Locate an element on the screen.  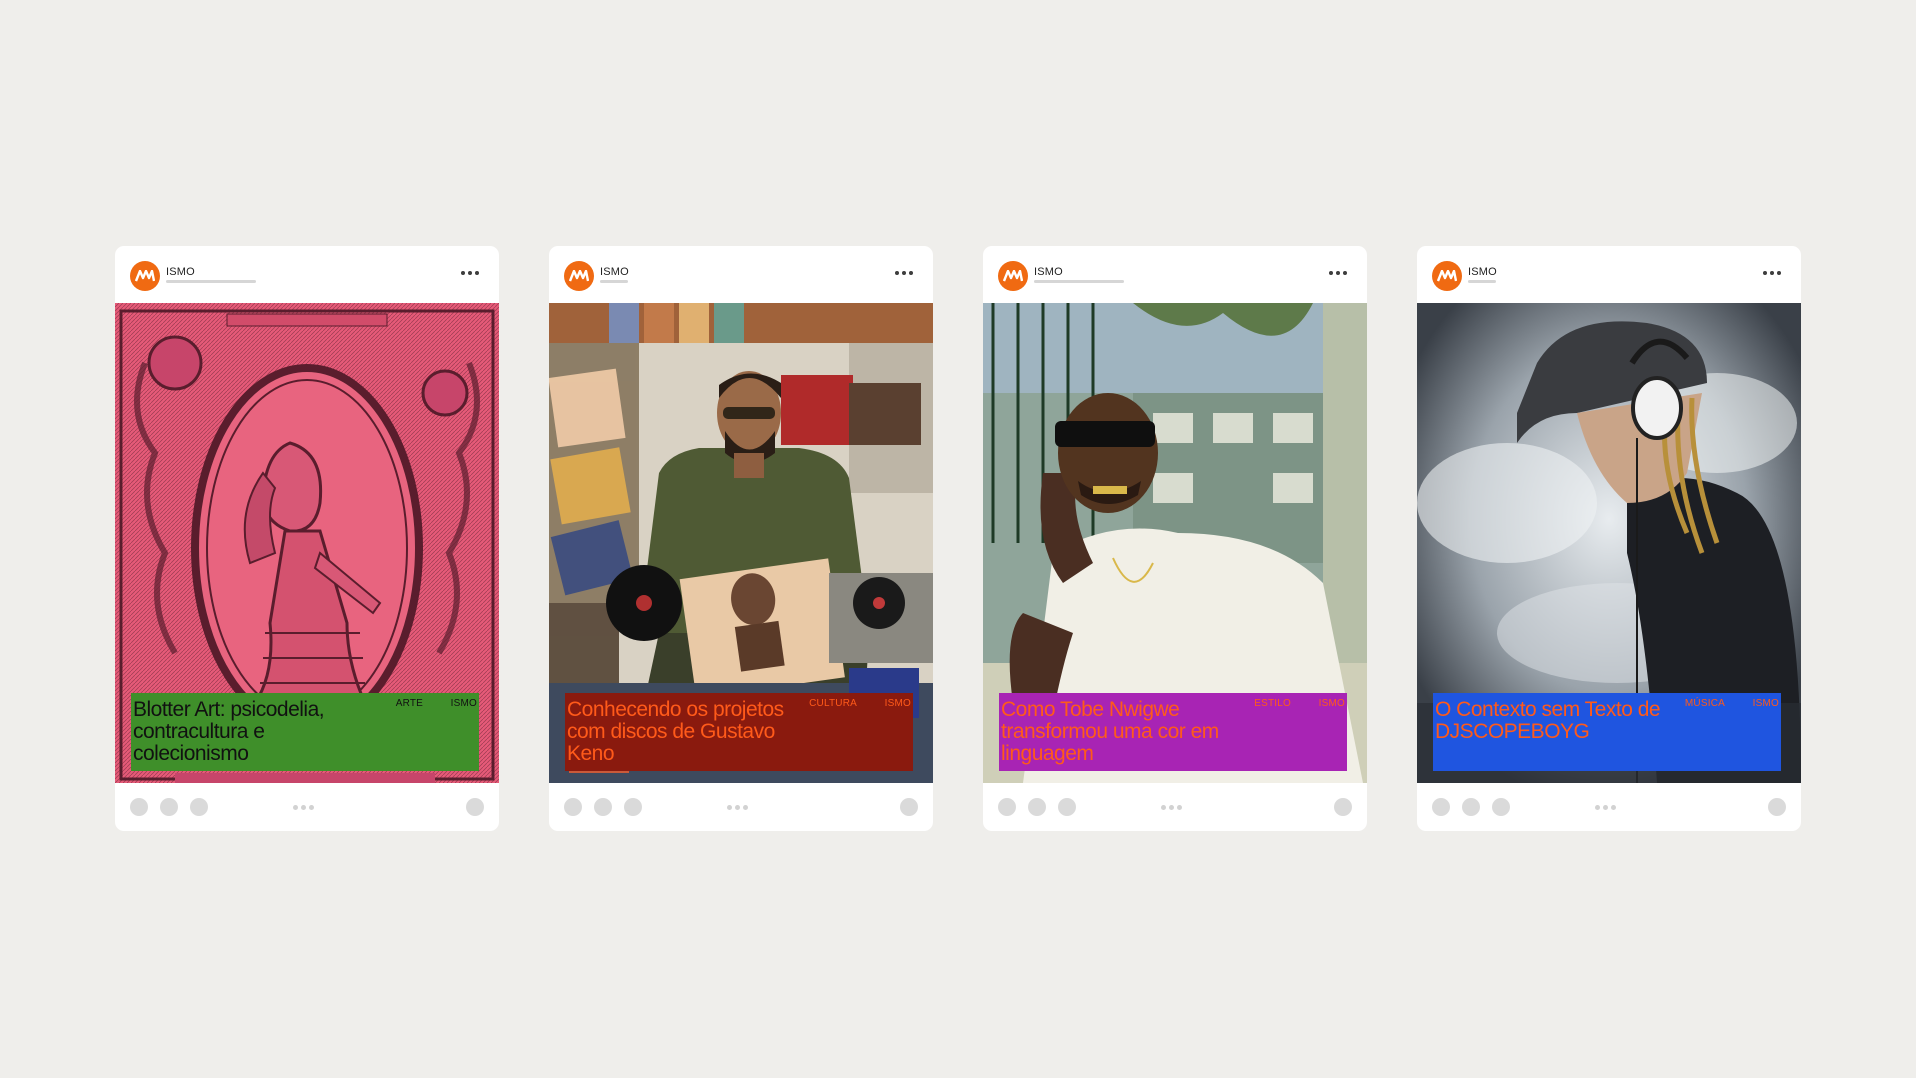
category-tag: ARTE is located at coordinates (409, 703).